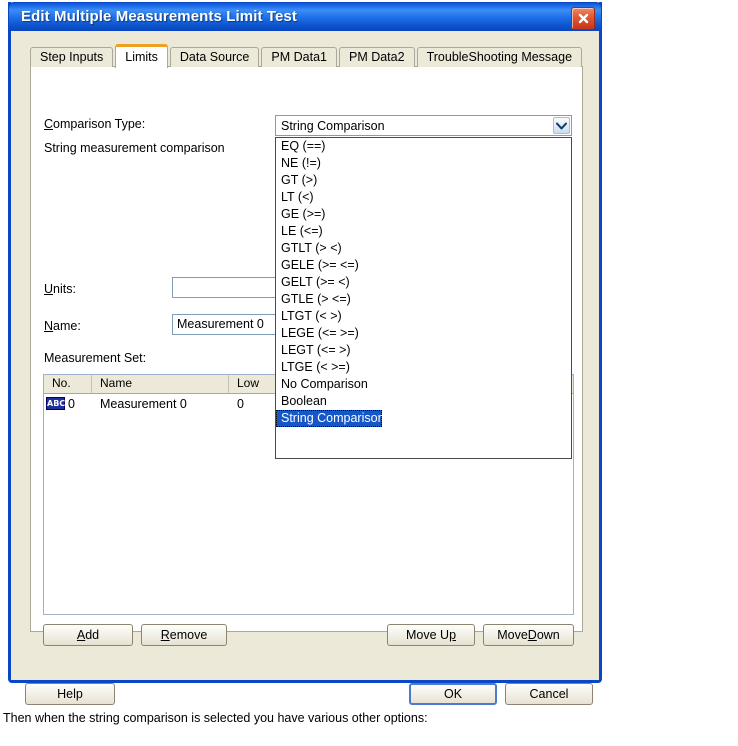  What do you see at coordinates (305, 16) in the screenshot?
I see `title-bar: Edit Multiple Measurements Limit Test` at bounding box center [305, 16].